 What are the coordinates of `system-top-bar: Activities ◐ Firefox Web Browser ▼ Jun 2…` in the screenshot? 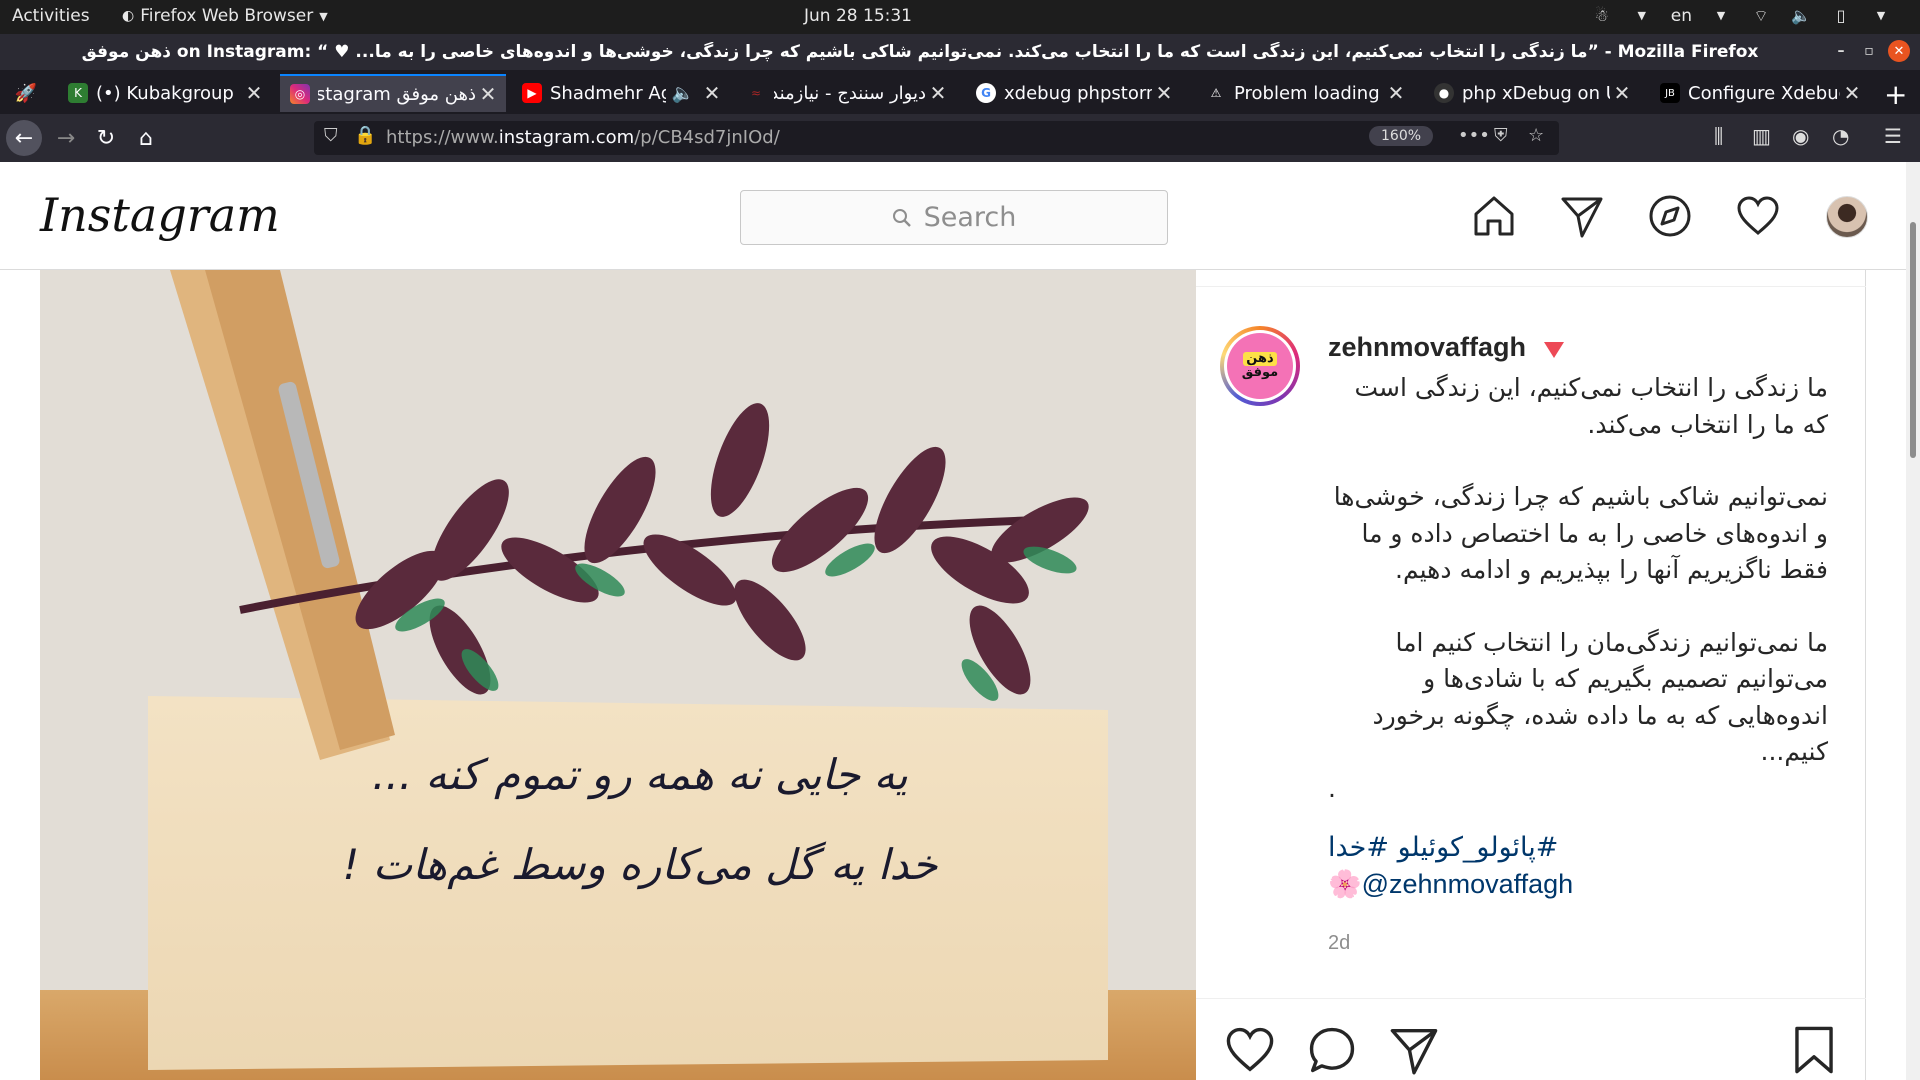 It's located at (960, 17).